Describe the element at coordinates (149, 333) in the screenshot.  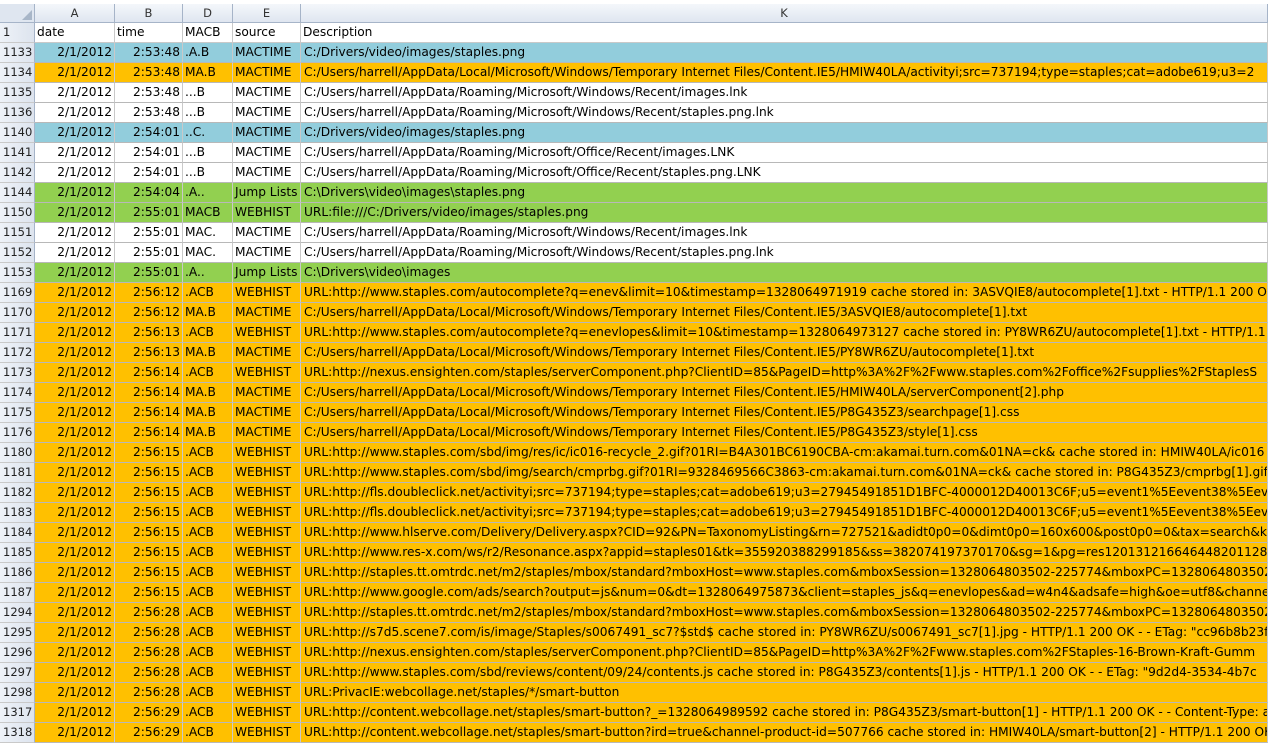
I see `cell-time: 2:56:13` at that location.